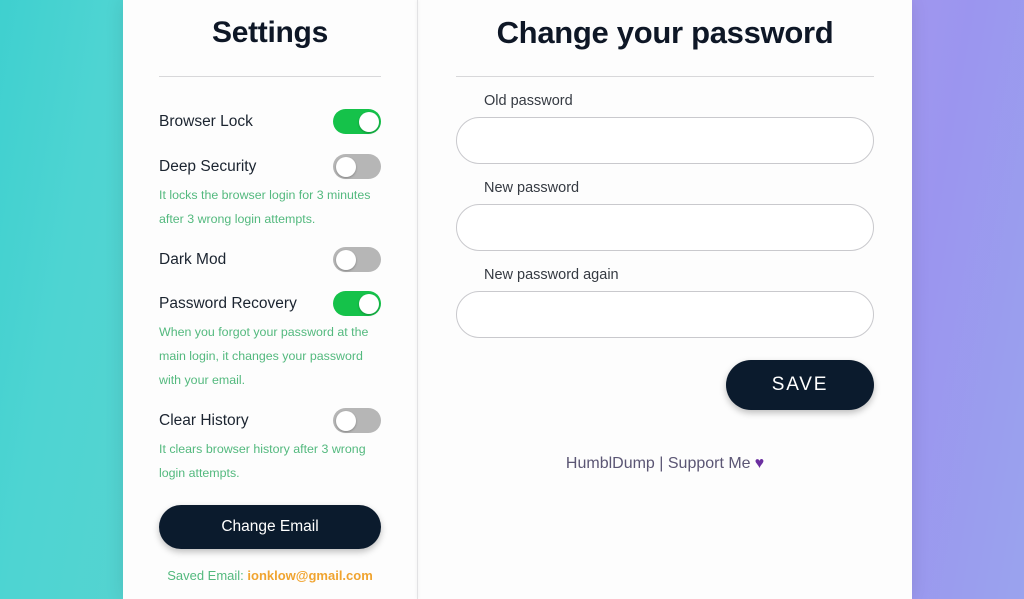  Describe the element at coordinates (193, 259) in the screenshot. I see `setting-label-dark-mod: Dark Mod` at that location.